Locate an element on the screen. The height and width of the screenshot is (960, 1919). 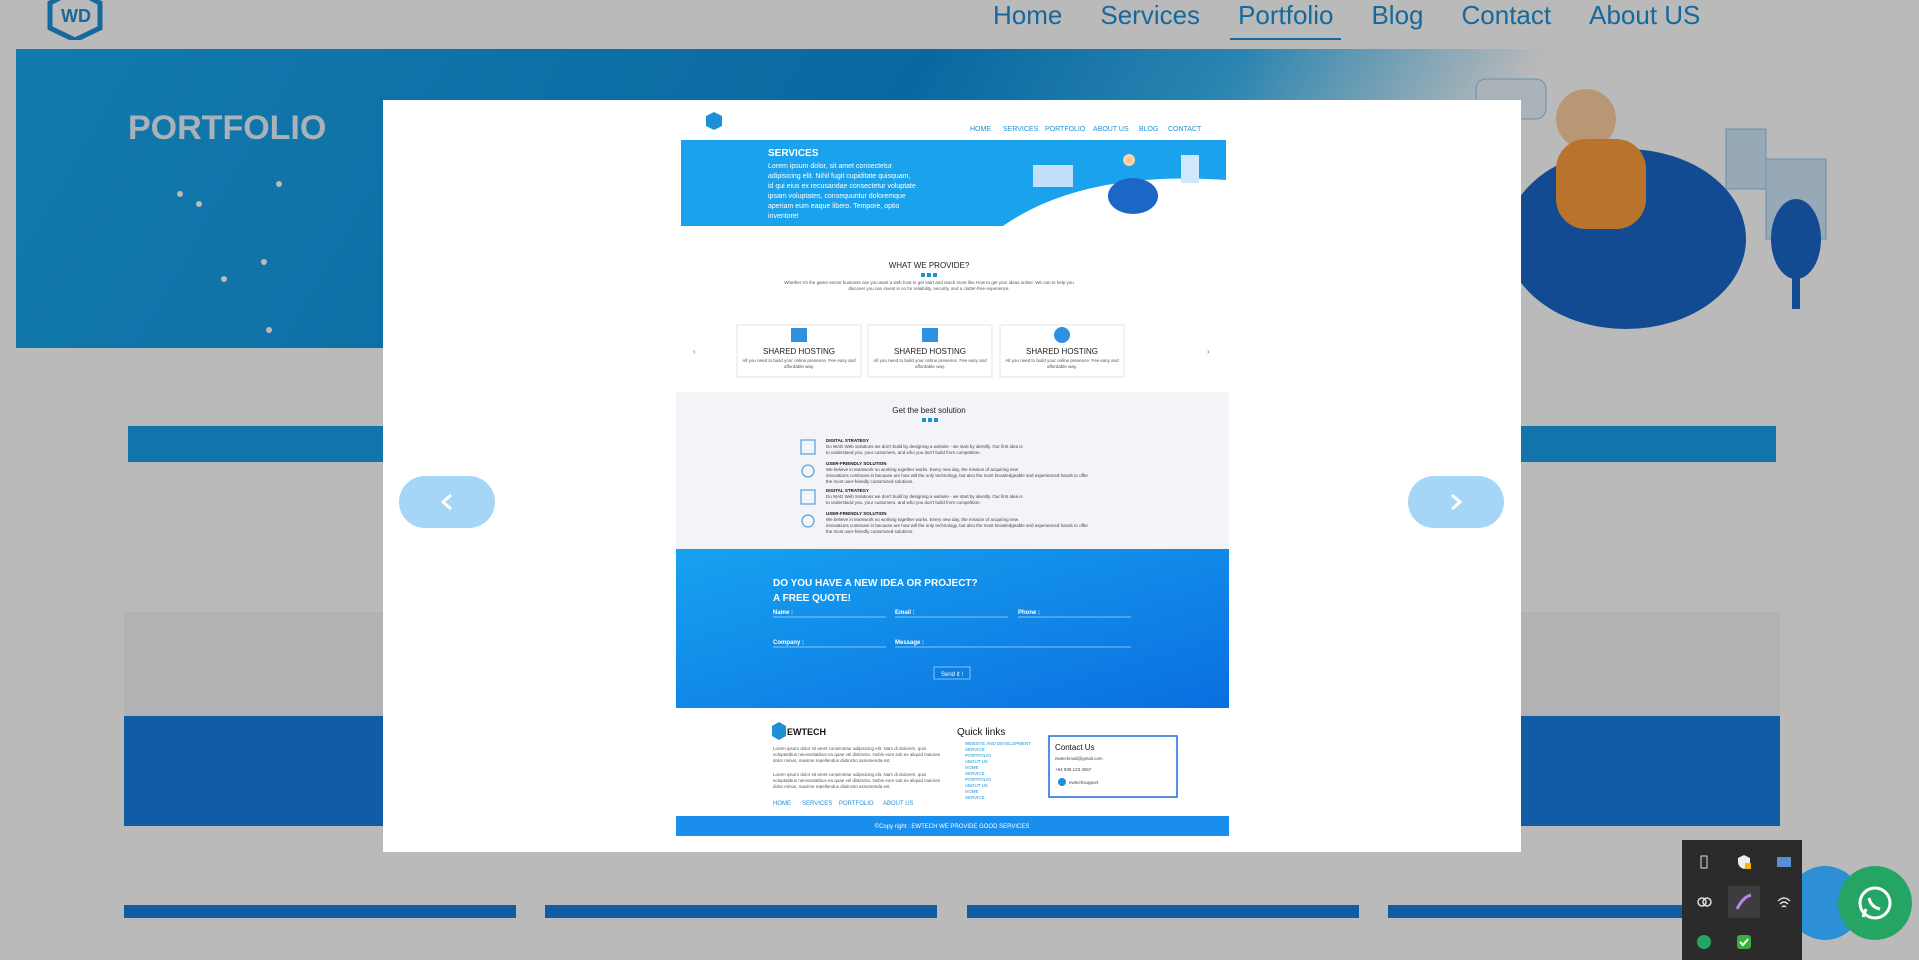
svg-text: Name : is located at coordinates (783, 613).